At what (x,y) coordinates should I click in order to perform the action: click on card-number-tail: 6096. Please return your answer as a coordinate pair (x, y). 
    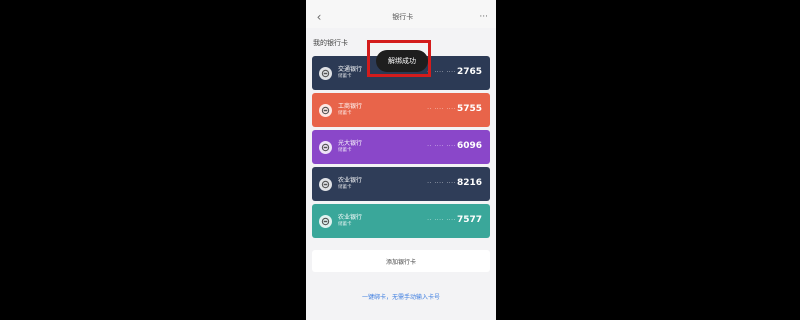
    Looking at the image, I should click on (469, 146).